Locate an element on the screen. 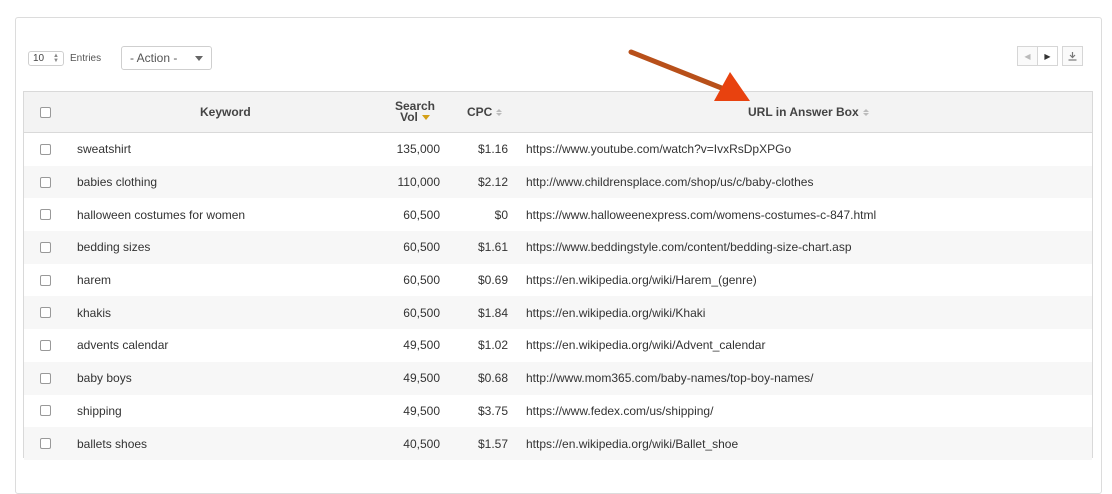  keyword-cell: ballets shoes is located at coordinates (112, 443).